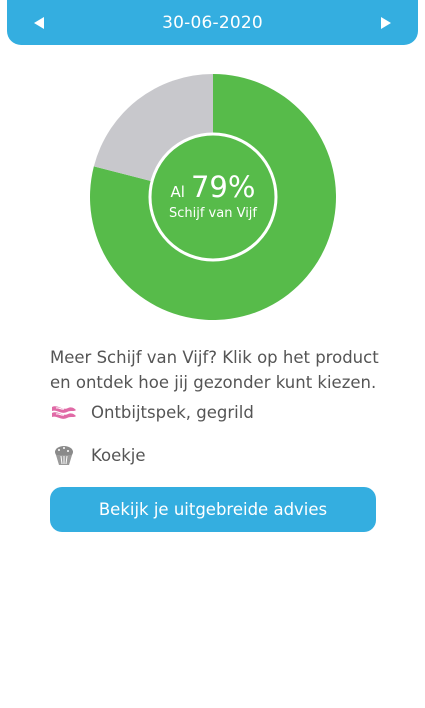 Image resolution: width=425 pixels, height=708 pixels. What do you see at coordinates (118, 455) in the screenshot?
I see `product-label: Koekje` at bounding box center [118, 455].